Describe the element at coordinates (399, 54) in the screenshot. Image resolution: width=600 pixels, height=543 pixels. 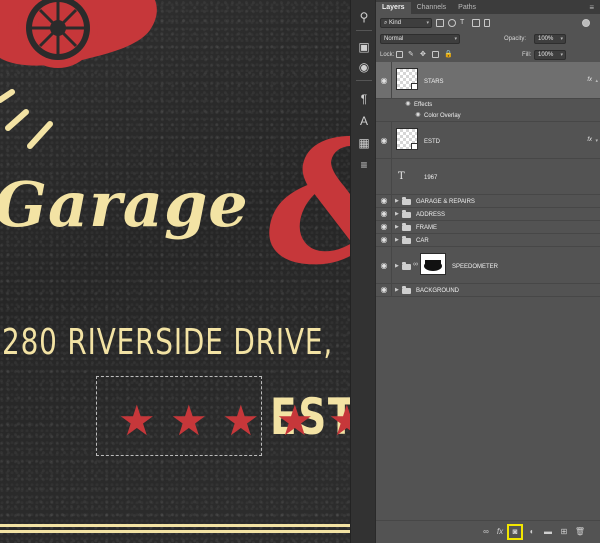
I see `lock-transparent-icon` at that location.